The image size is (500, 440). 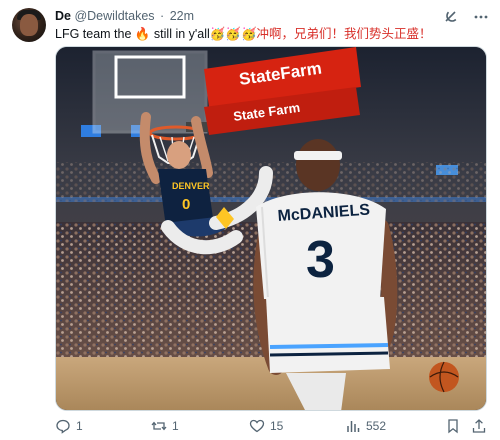 I want to click on display-name: De, so click(x=63, y=16).